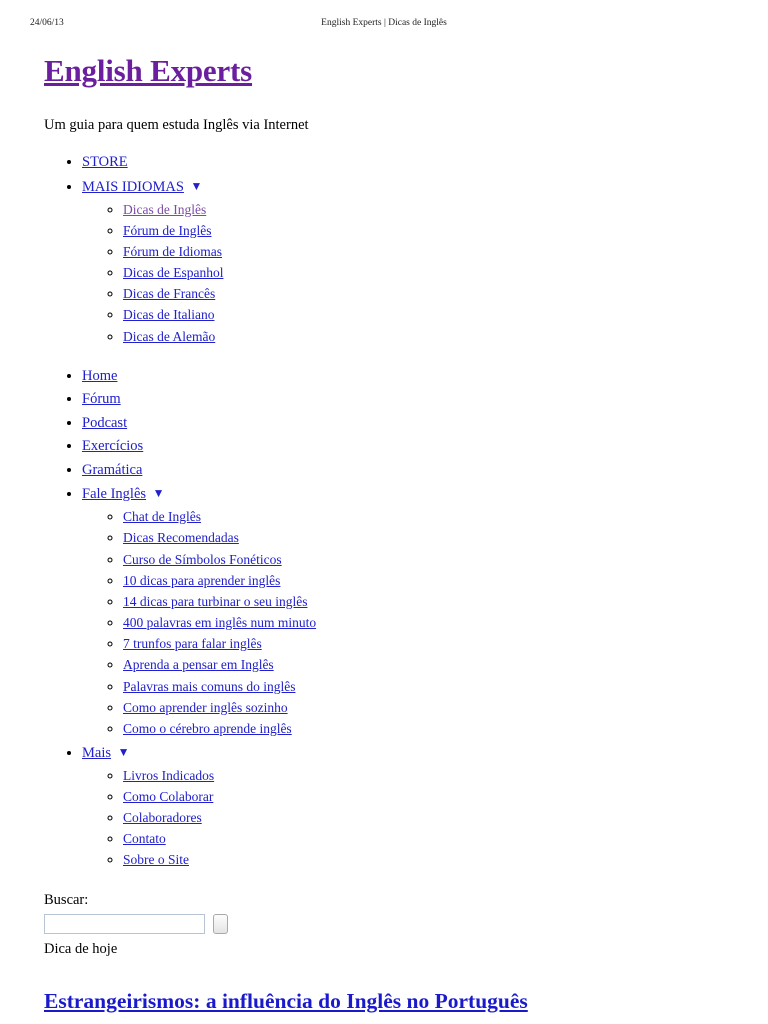 The width and height of the screenshot is (768, 1024). What do you see at coordinates (96, 753) in the screenshot?
I see `nav-link-mais: Mais` at bounding box center [96, 753].